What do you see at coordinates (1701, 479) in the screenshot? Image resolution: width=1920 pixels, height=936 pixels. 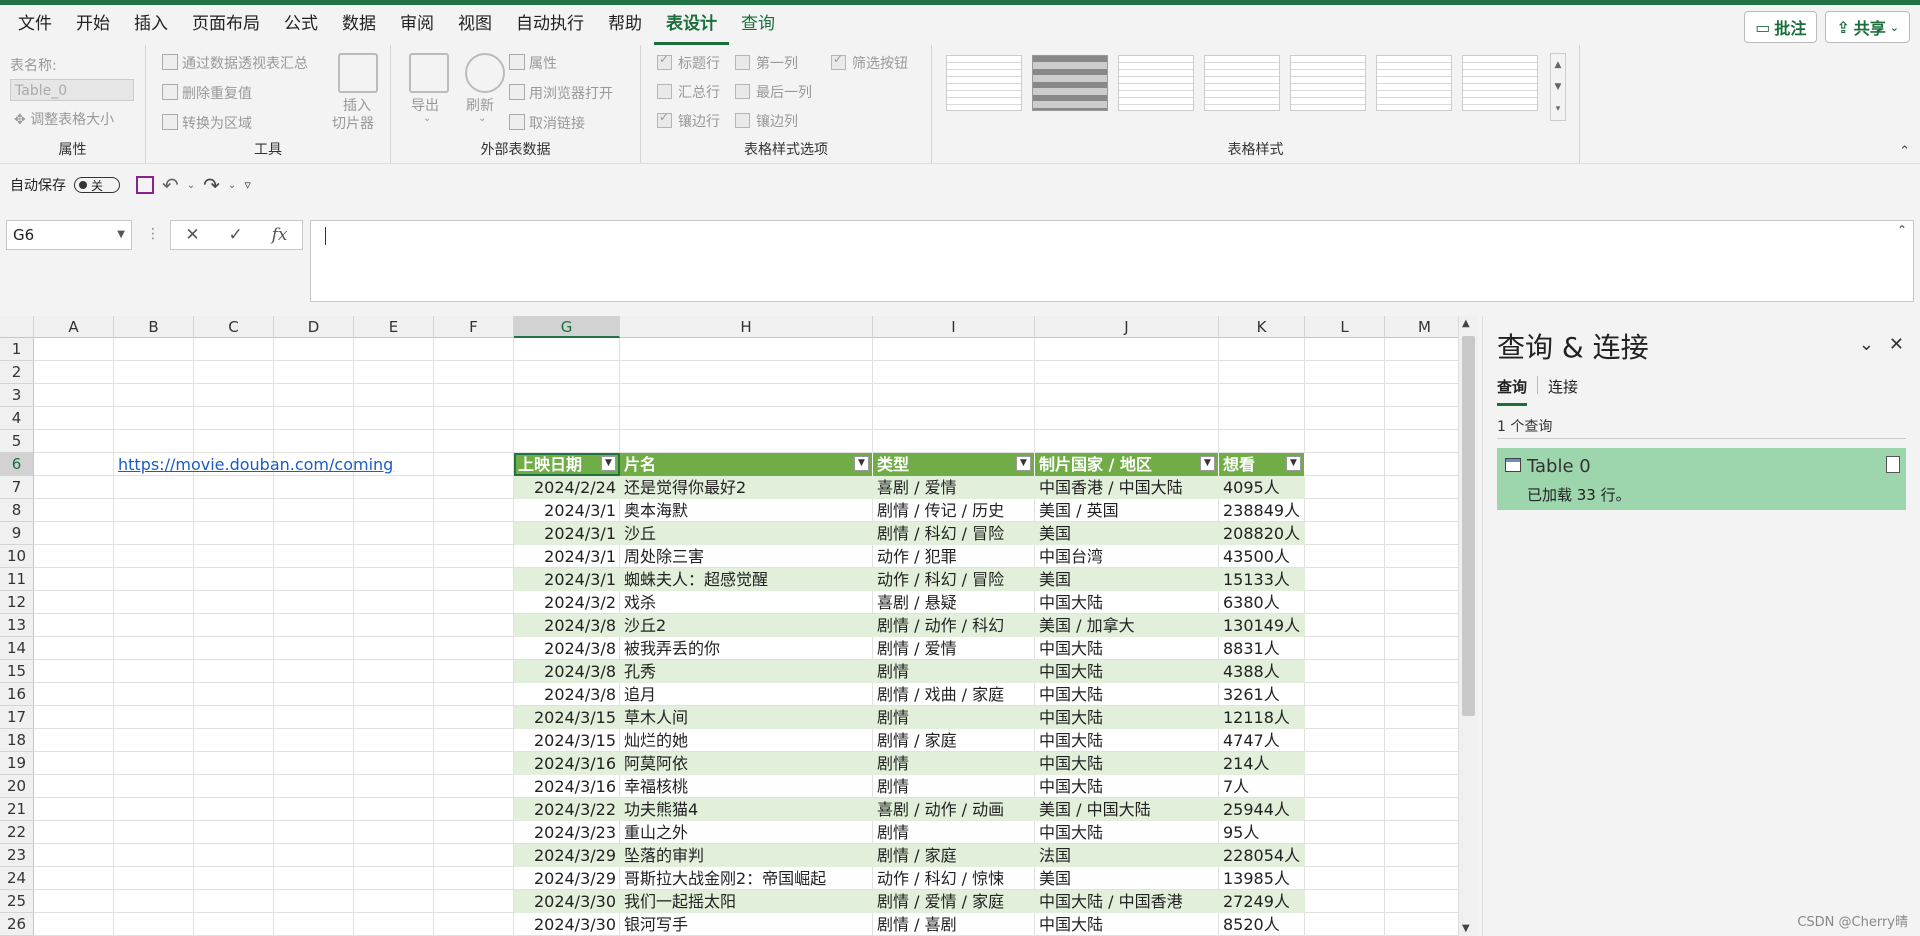 I see `query-item: Table 0 已加载 33 行。` at bounding box center [1701, 479].